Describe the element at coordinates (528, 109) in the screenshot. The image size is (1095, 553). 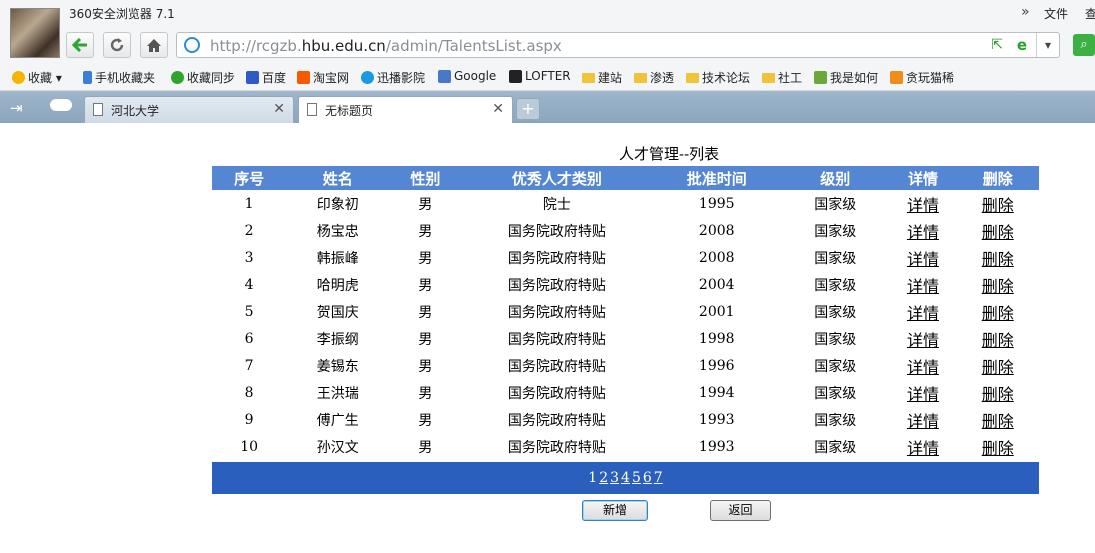
I see `new-tab-button: +` at that location.